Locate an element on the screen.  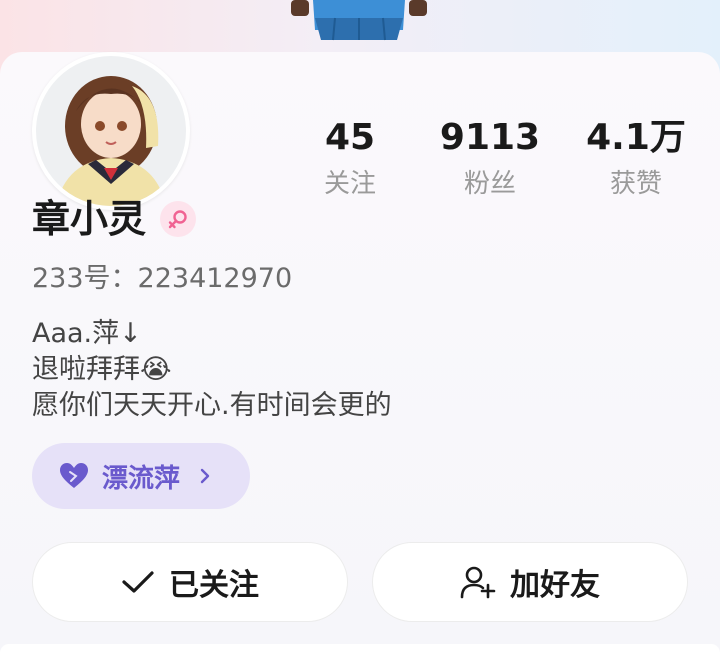
drift-tag-button: 漂流萍 is located at coordinates (141, 476).